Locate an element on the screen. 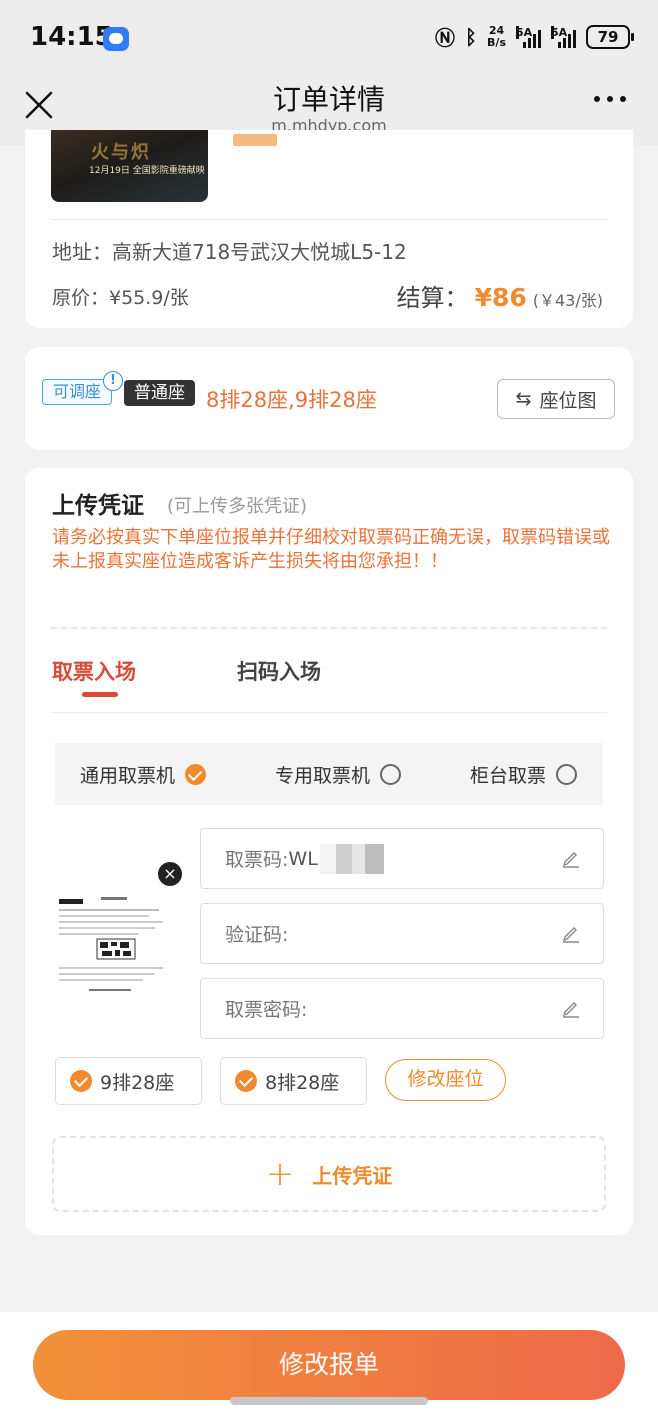 The image size is (658, 1416). ticket-password-field: 取票密码: is located at coordinates (402, 1008).